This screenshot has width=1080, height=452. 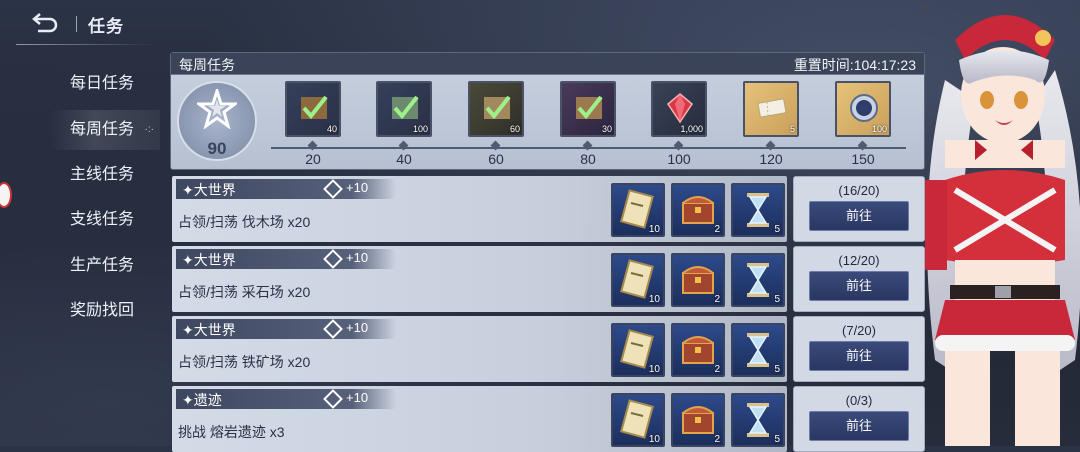 I want to click on tier-reward-box: 100, so click(x=404, y=109).